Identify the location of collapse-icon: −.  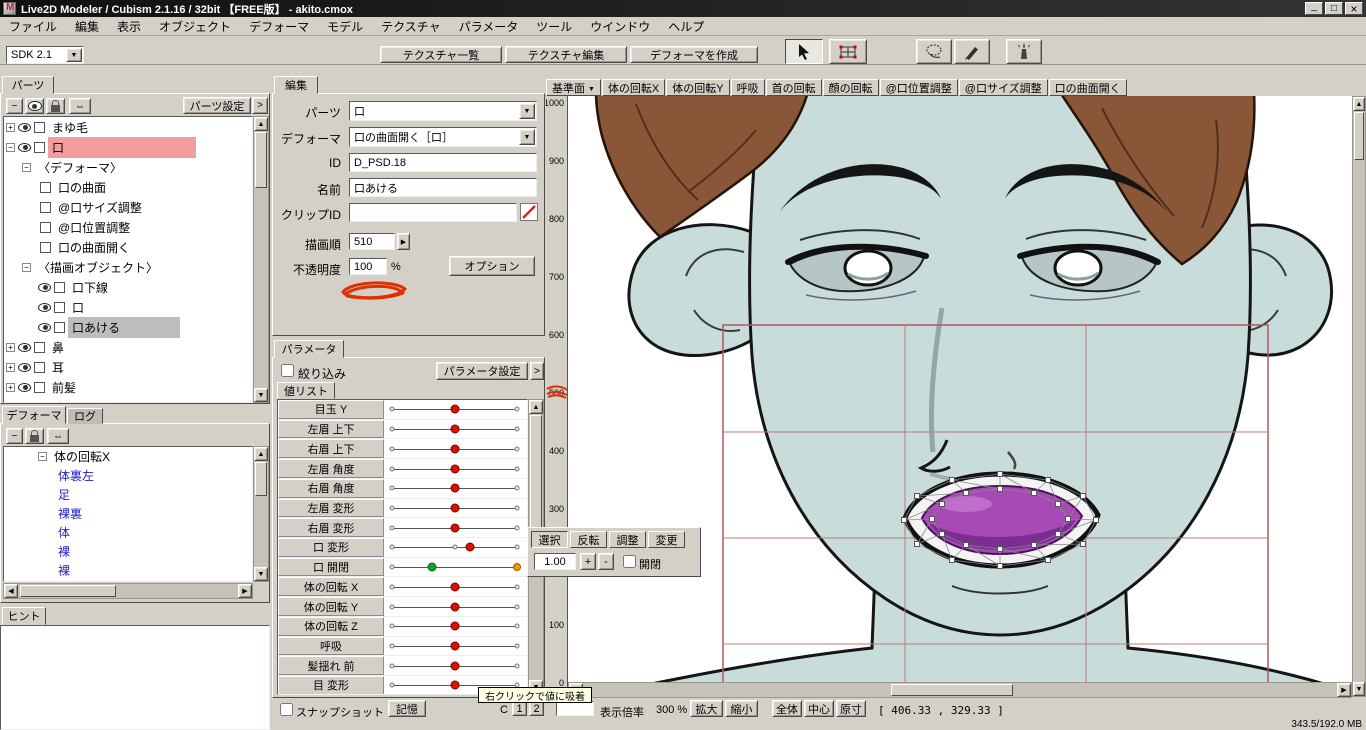
(26, 403).